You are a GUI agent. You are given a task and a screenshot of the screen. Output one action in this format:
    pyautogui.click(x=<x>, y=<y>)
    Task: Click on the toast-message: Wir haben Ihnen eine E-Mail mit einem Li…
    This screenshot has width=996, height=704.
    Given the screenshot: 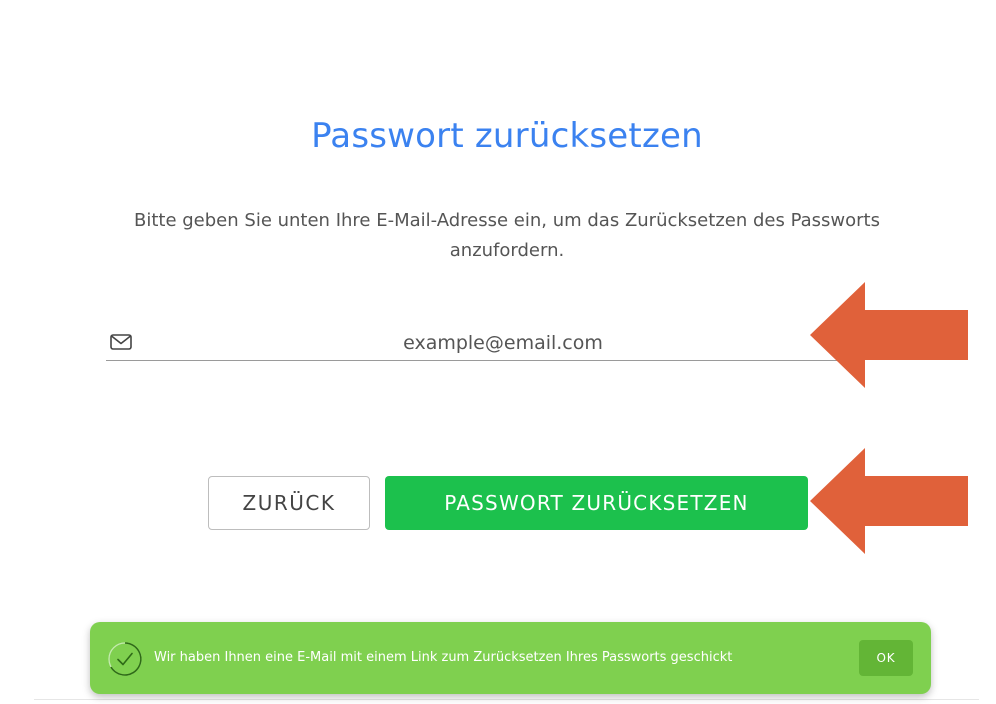 What is the action you would take?
    pyautogui.click(x=443, y=657)
    